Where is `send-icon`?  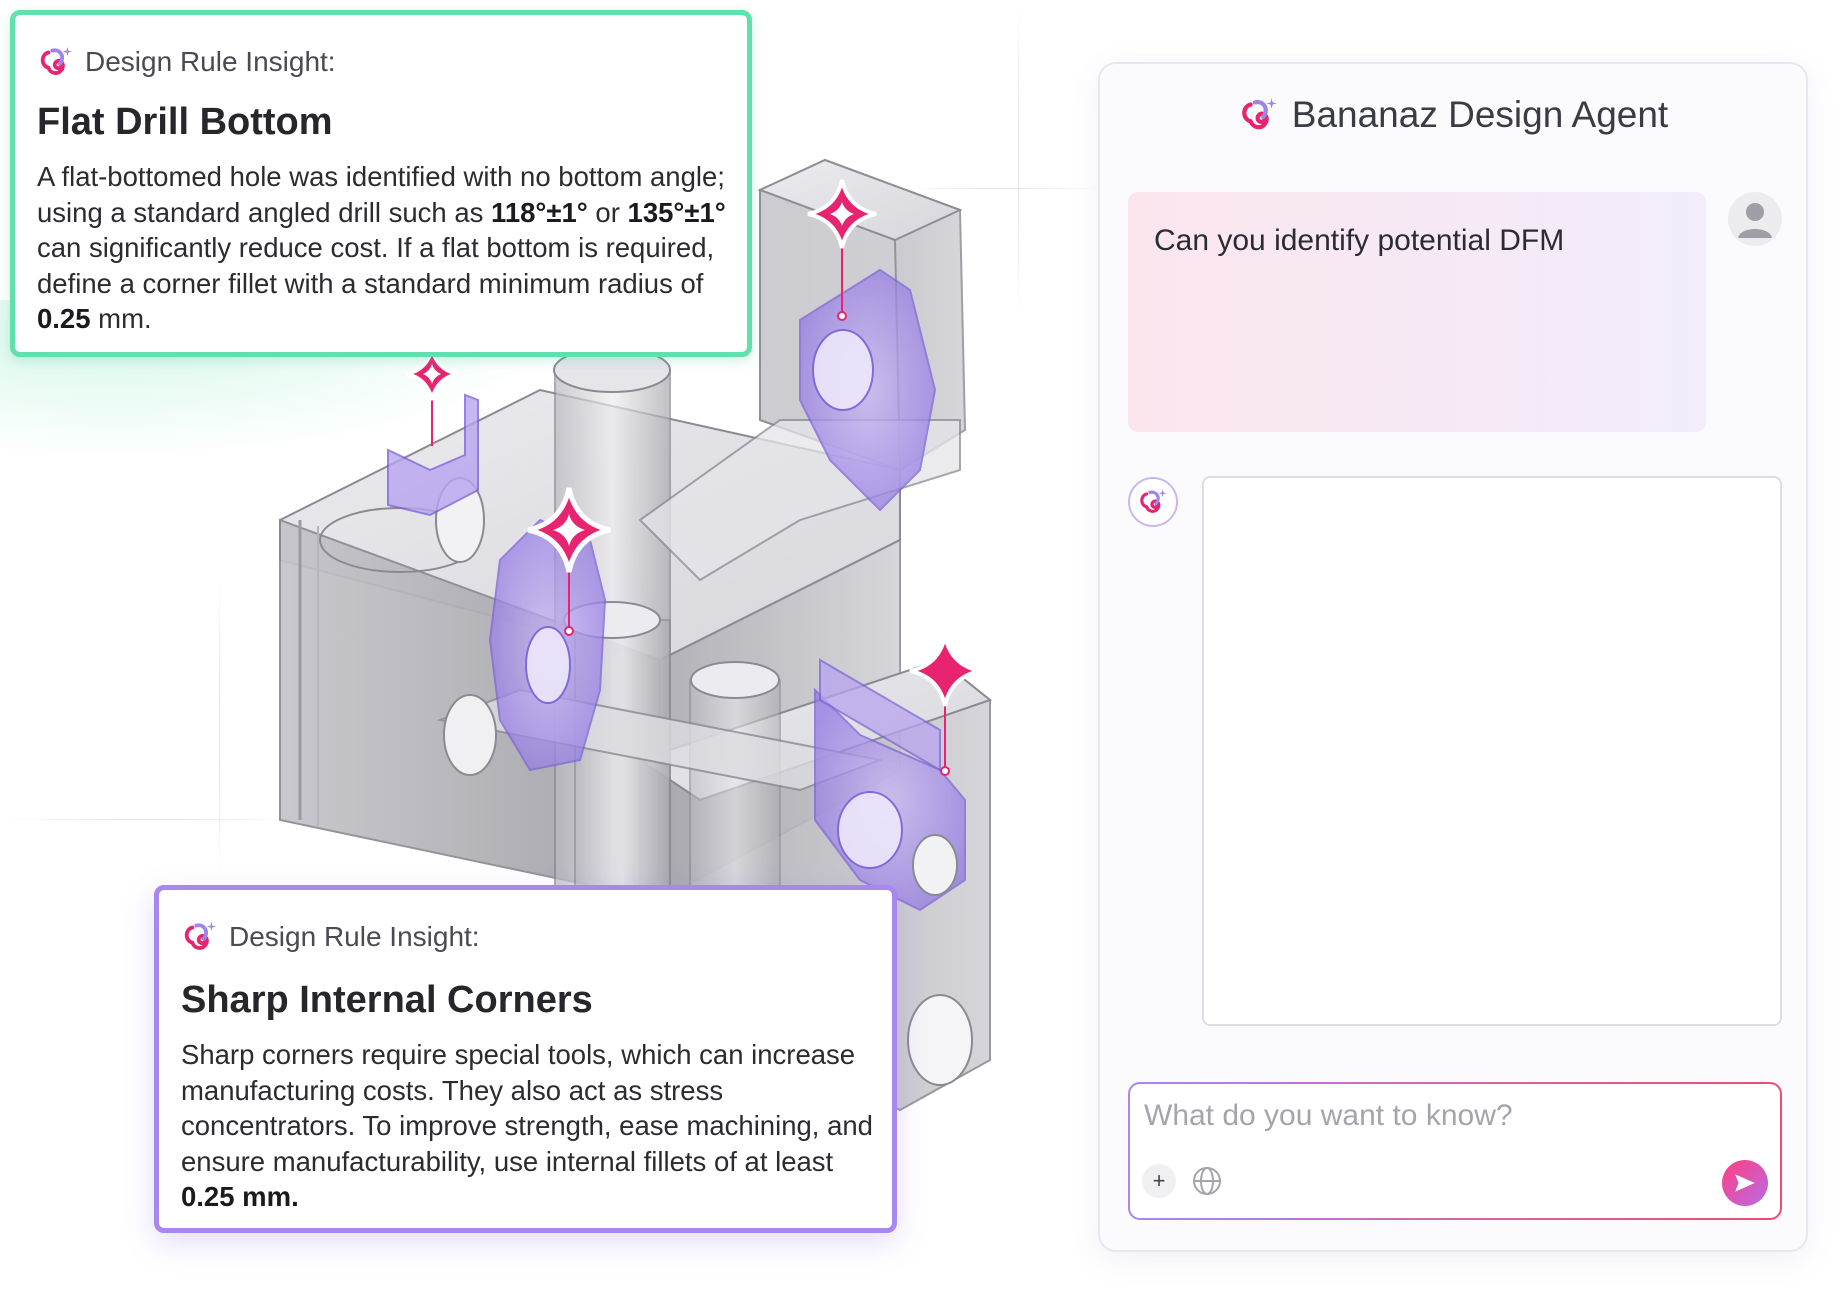
send-icon is located at coordinates (1745, 1183).